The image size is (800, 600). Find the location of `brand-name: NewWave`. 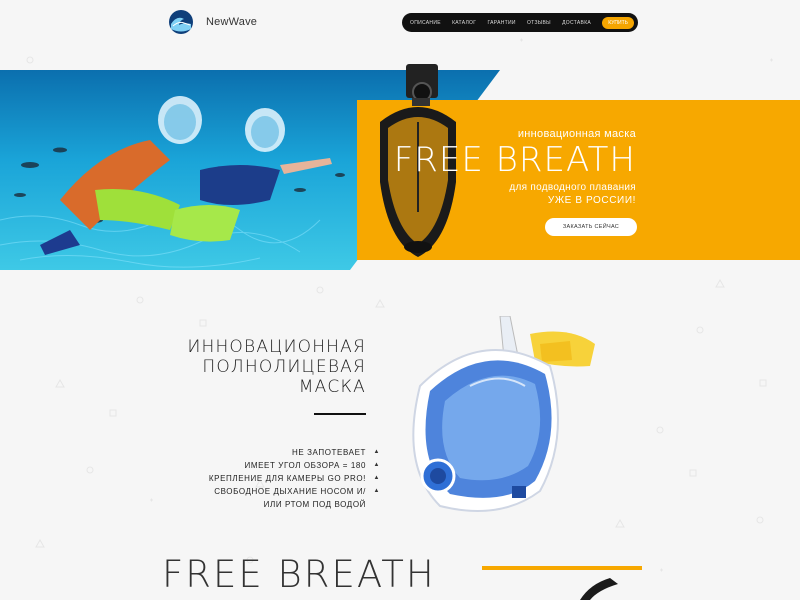

brand-name: NewWave is located at coordinates (232, 22).